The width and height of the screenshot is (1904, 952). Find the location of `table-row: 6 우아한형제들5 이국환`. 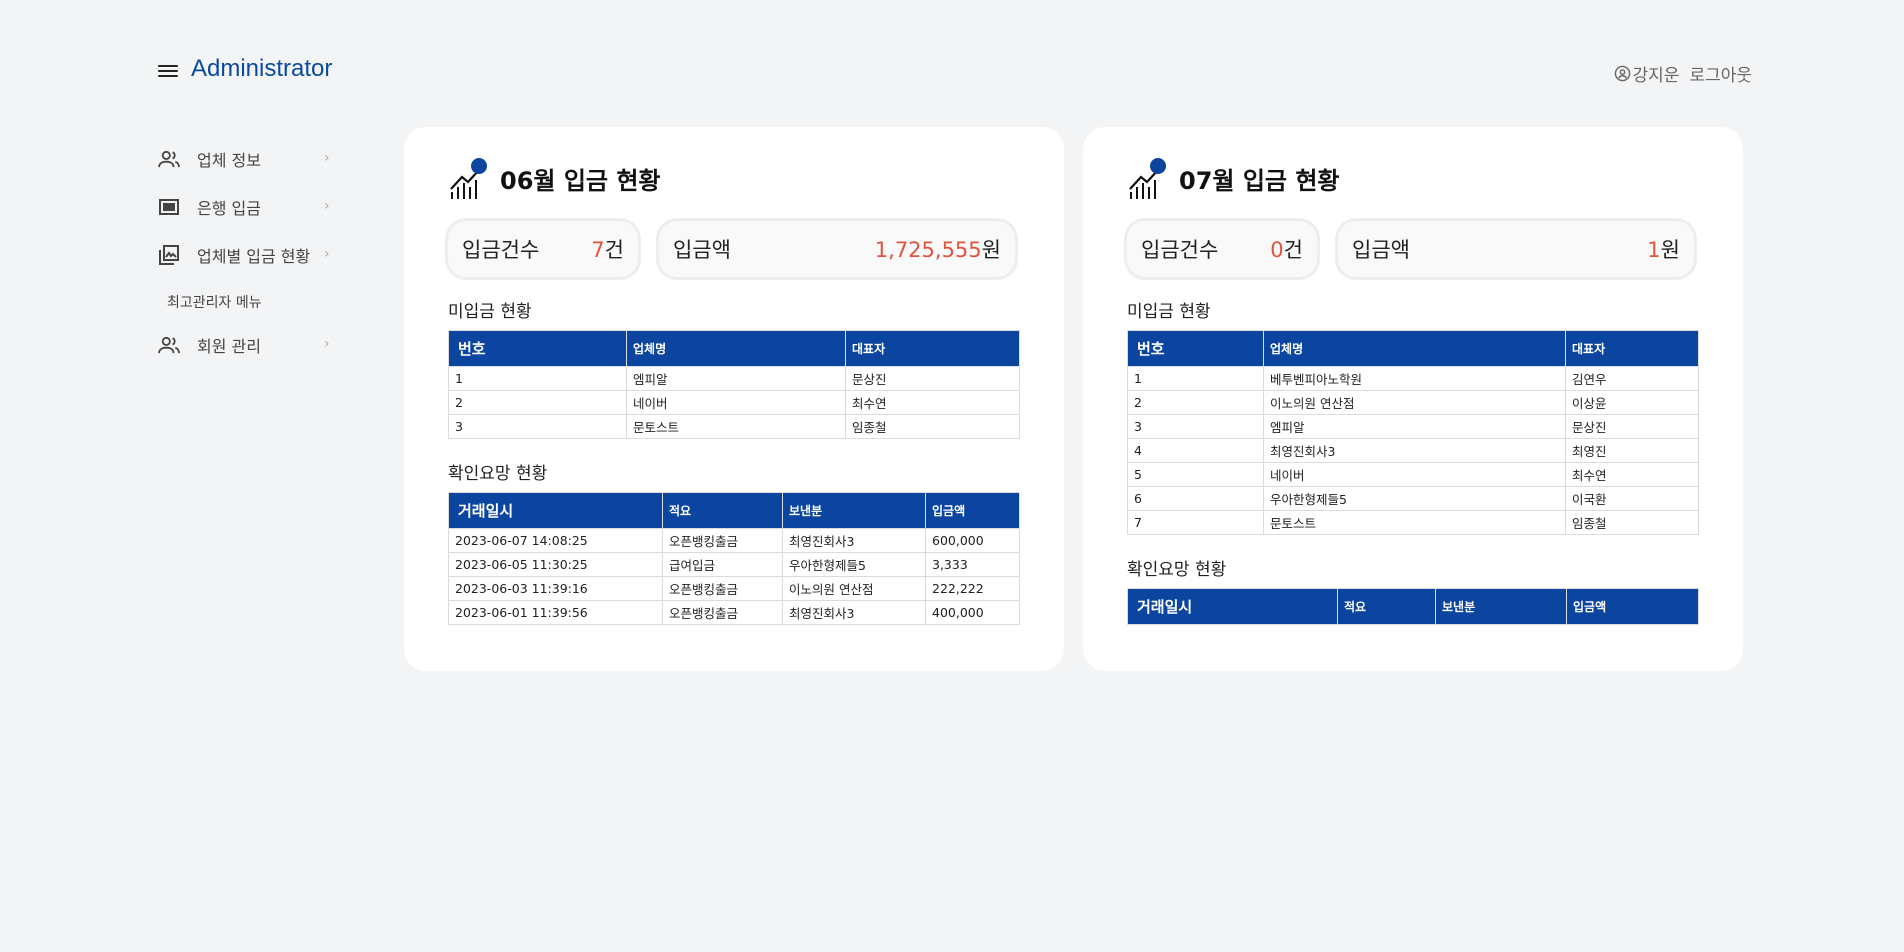

table-row: 6 우아한형제들5 이국환 is located at coordinates (1413, 498).